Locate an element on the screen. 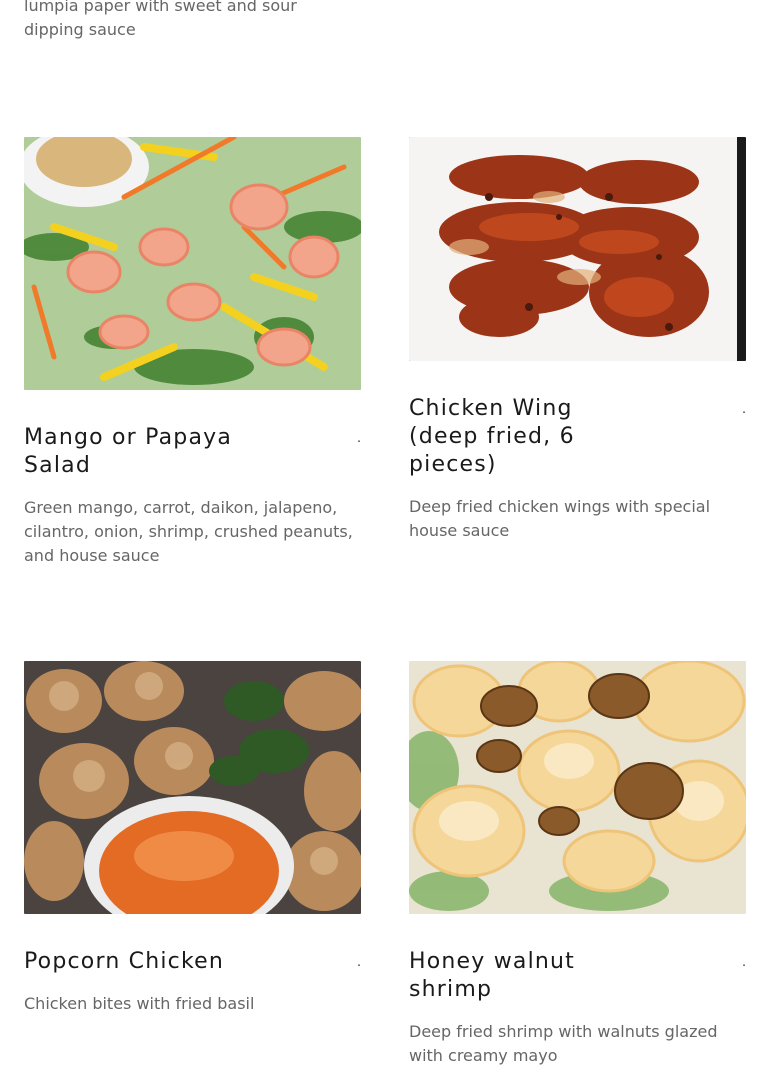  honey-walnut-shrimp-photo is located at coordinates (577, 787).